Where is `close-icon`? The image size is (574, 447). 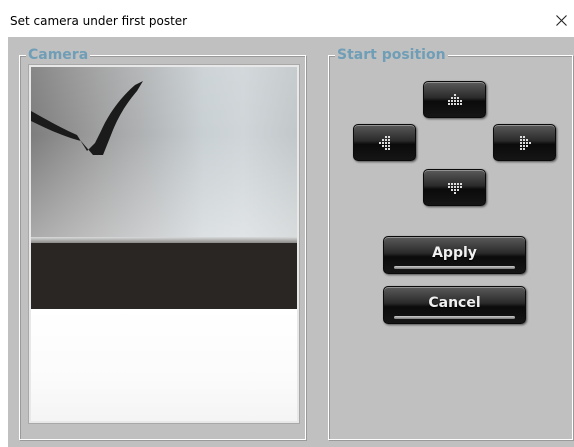
close-icon is located at coordinates (561, 20).